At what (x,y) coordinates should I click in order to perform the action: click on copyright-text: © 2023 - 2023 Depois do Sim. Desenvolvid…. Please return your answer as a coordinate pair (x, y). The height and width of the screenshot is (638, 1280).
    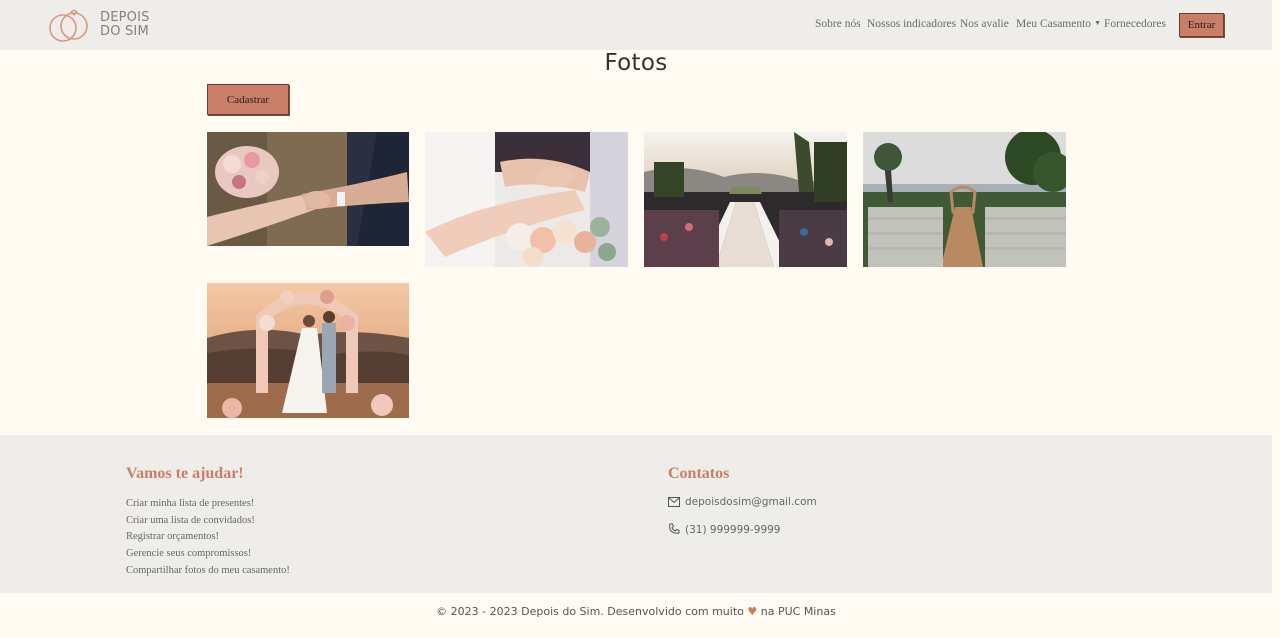
    Looking at the image, I should click on (590, 611).